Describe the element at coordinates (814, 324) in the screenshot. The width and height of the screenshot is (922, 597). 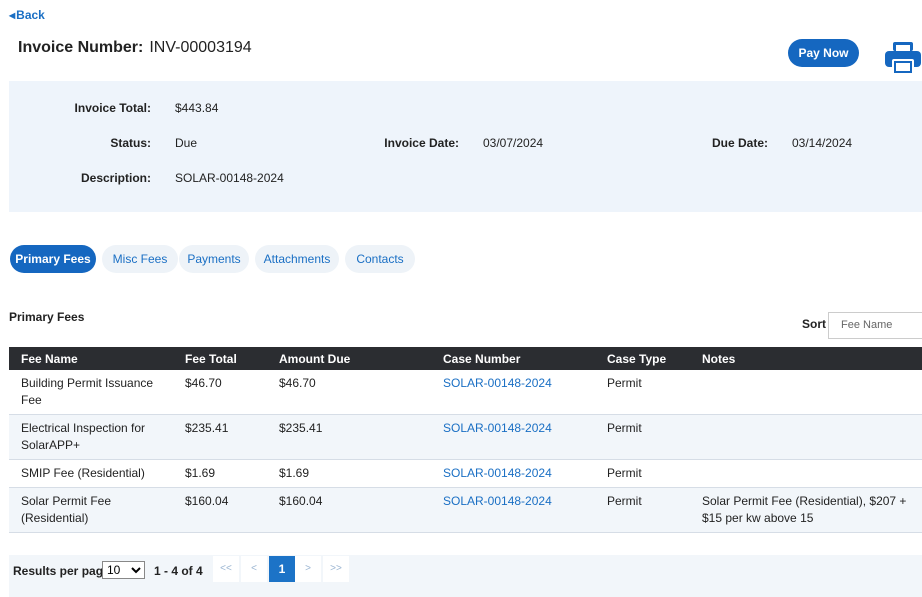
I see `sort-label: Sort` at that location.